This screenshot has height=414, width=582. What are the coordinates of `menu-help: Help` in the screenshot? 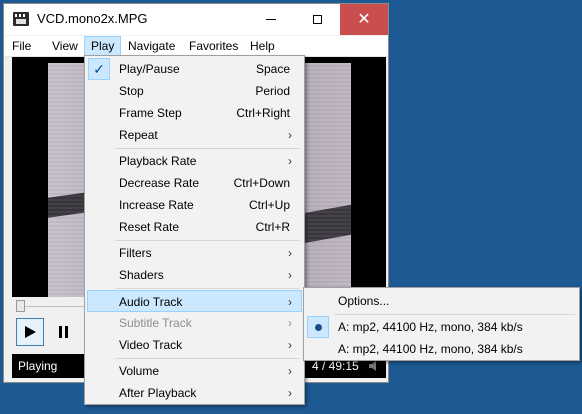 It's located at (262, 46).